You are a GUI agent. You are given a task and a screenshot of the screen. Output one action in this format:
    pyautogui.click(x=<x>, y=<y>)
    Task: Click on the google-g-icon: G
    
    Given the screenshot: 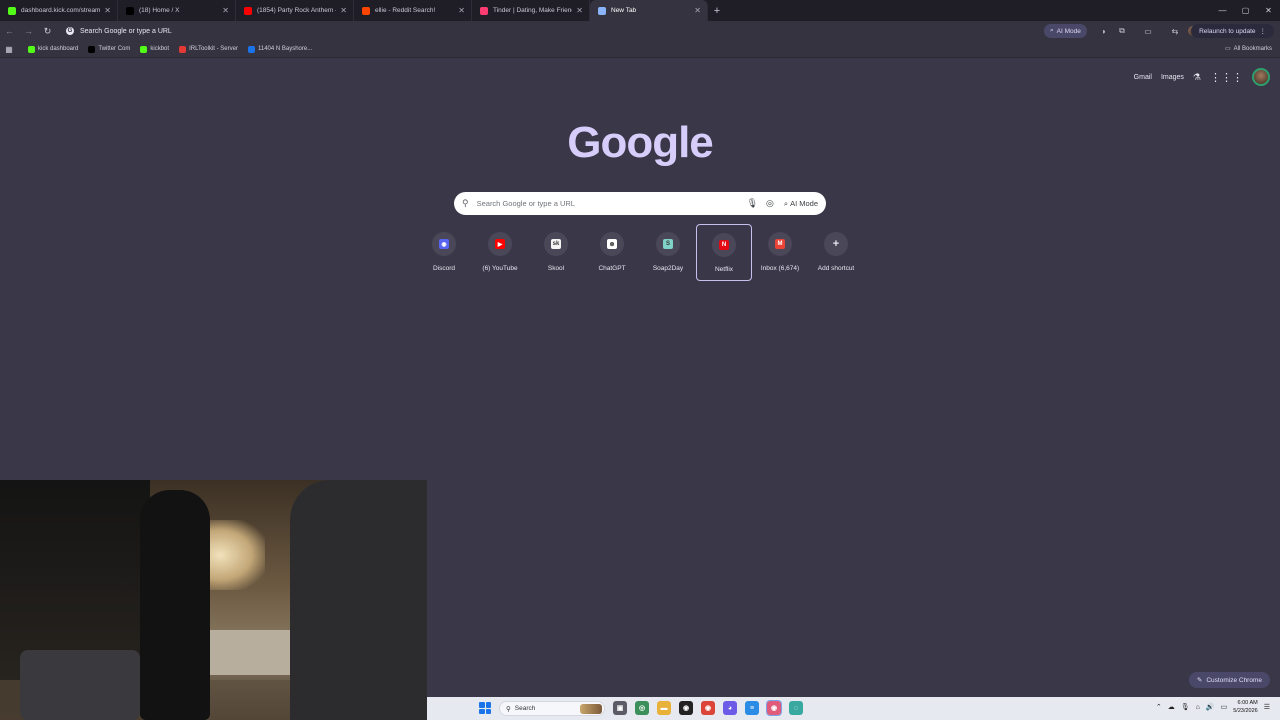 What is the action you would take?
    pyautogui.click(x=70, y=31)
    